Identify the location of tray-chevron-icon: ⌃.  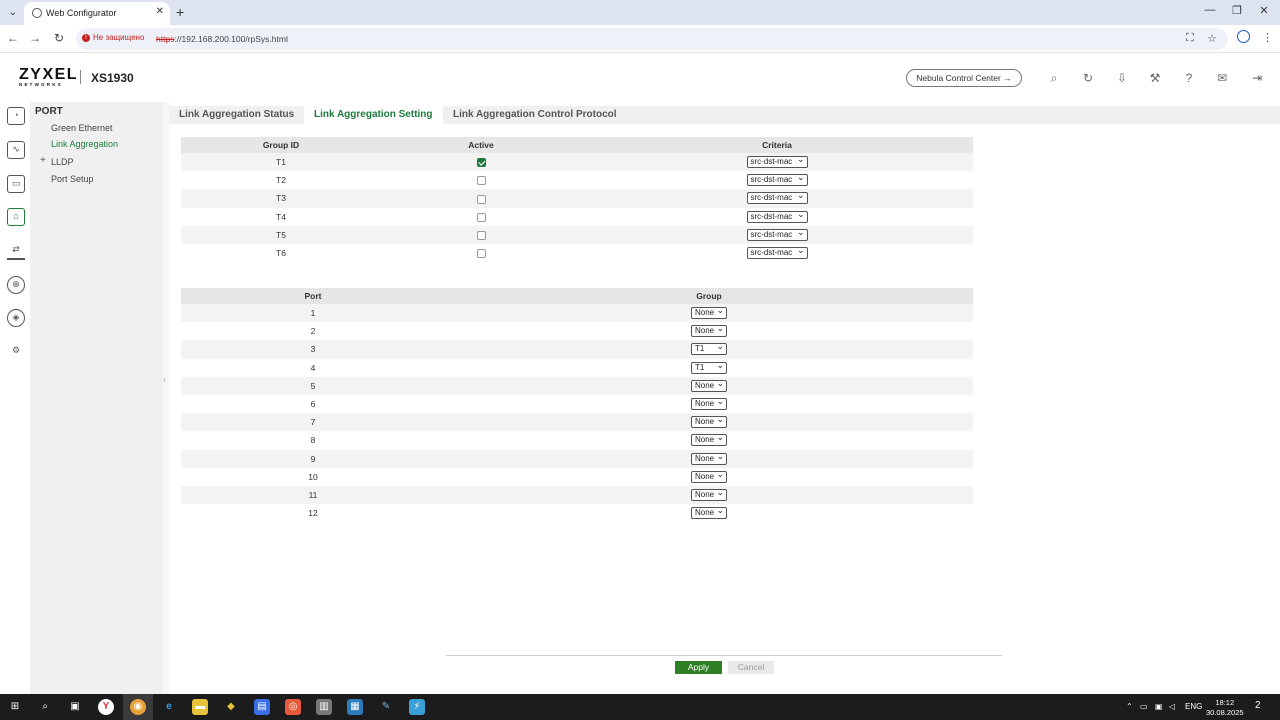
(1129, 706).